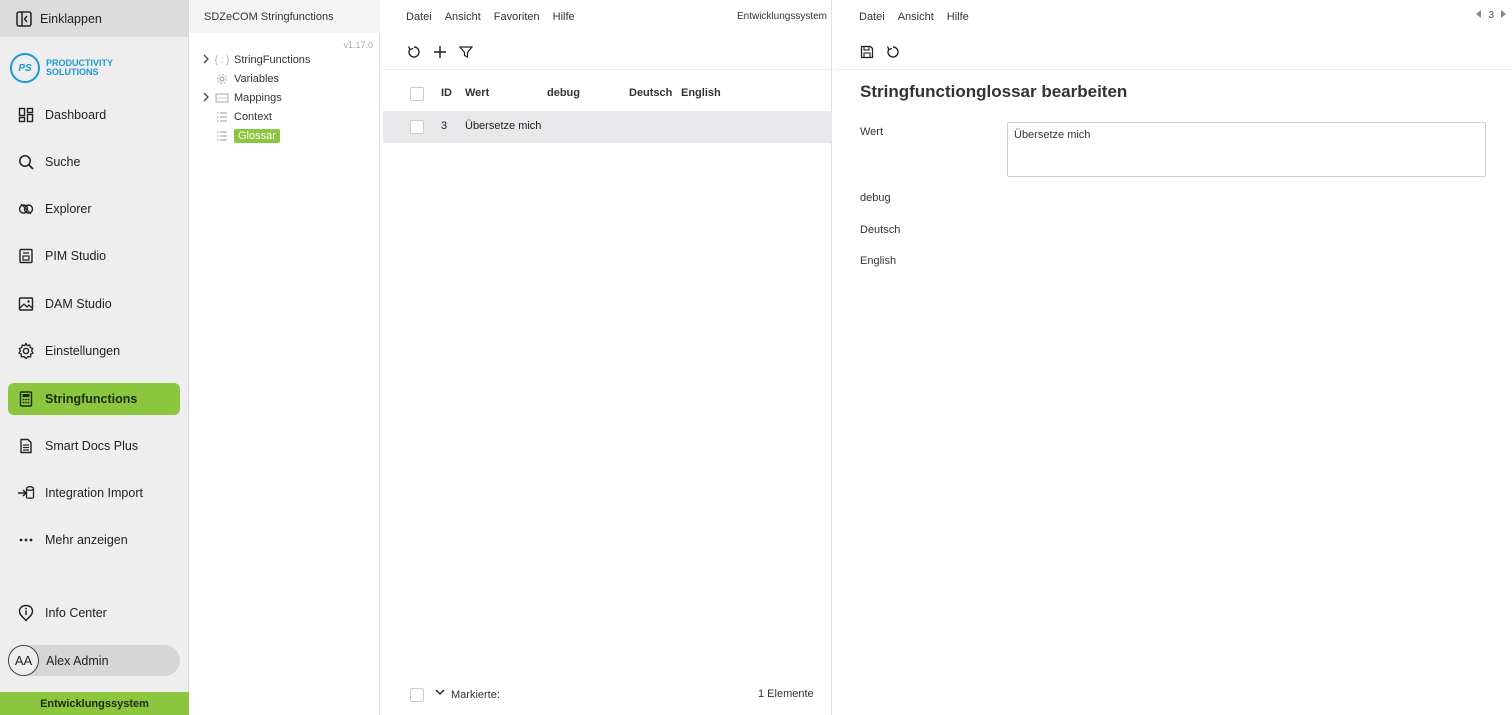 The height and width of the screenshot is (715, 1512). I want to click on detail-menubar: Datei Ansicht Hilfe, so click(920, 16).